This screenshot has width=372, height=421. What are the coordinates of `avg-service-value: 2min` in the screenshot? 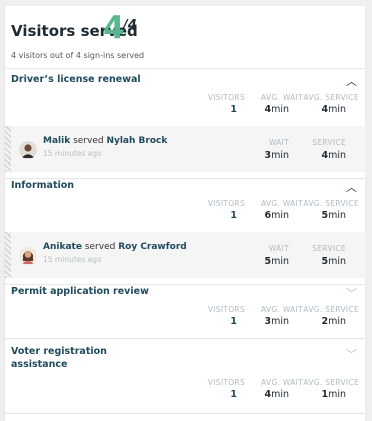 It's located at (333, 321).